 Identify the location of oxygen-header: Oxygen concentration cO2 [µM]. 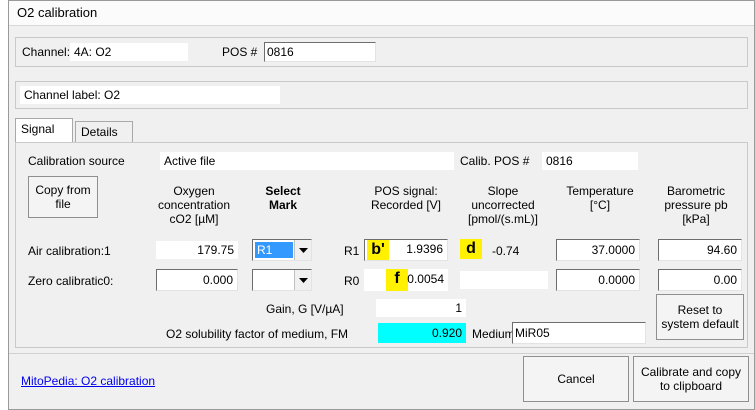
(194, 205).